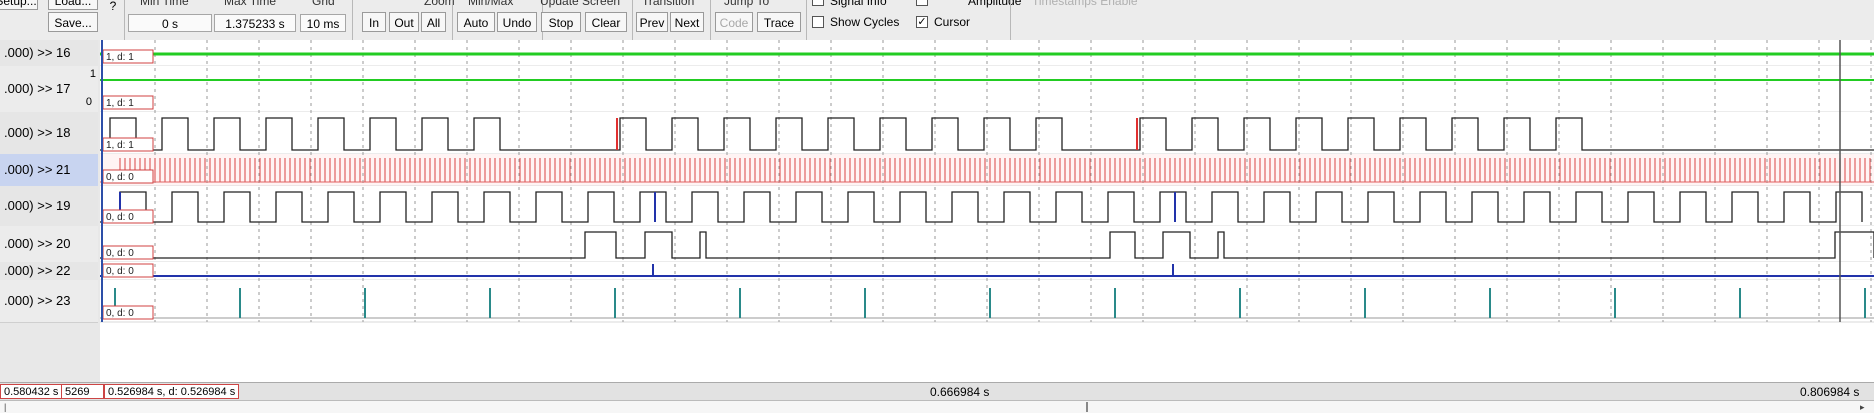 Image resolution: width=1874 pixels, height=413 pixels. What do you see at coordinates (5, 407) in the screenshot?
I see `scroll-left-icon: |` at bounding box center [5, 407].